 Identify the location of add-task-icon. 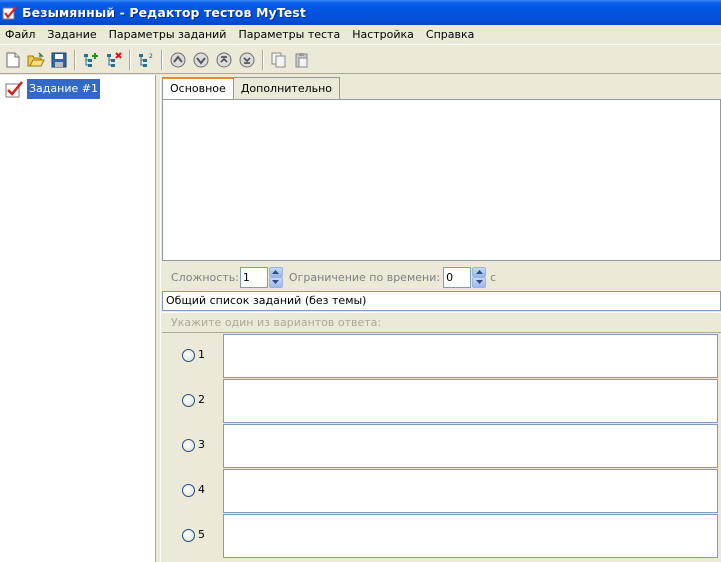
(91, 60).